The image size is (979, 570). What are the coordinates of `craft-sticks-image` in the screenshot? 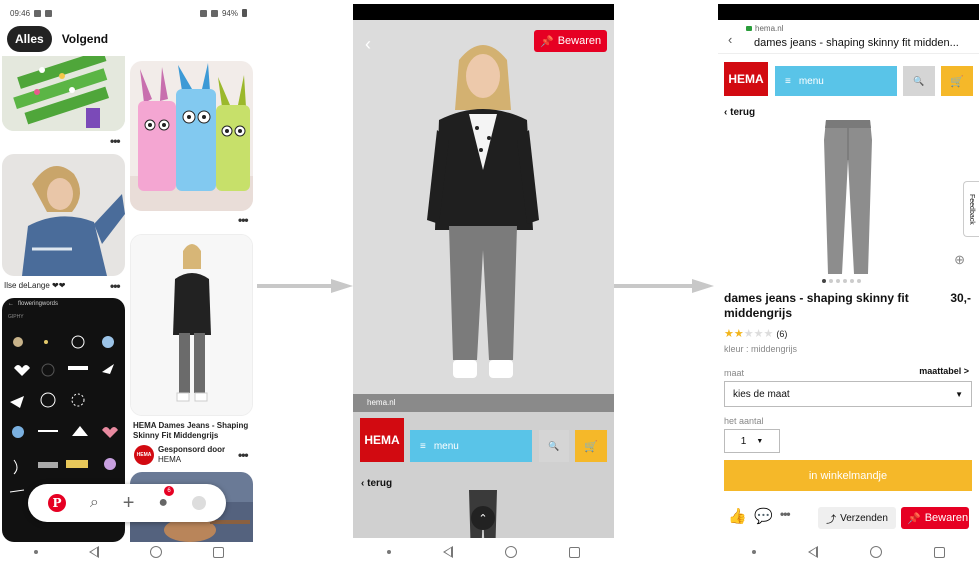 It's located at (63, 93).